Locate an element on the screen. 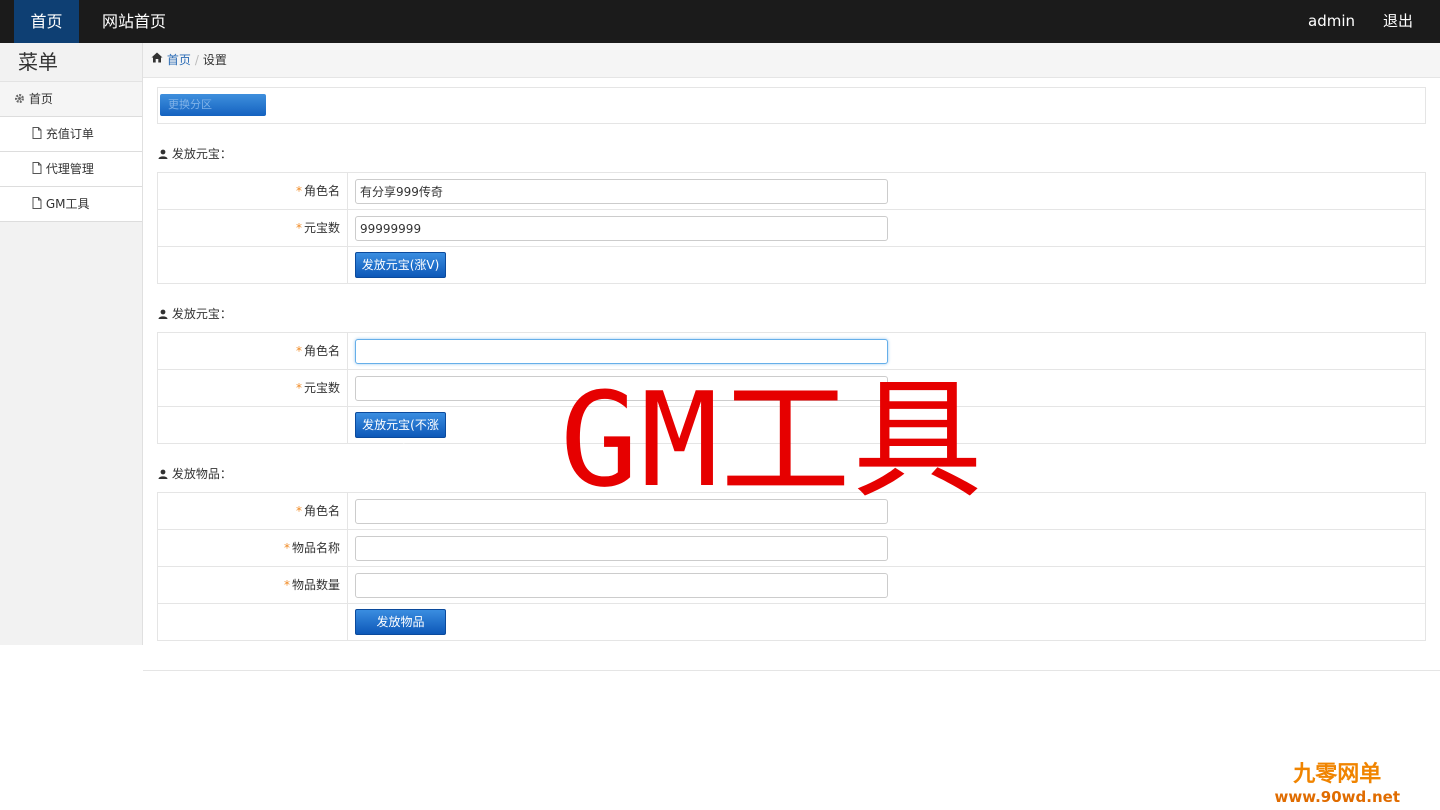 The image size is (1440, 810). watermark-line1: 九零网单 is located at coordinates (1337, 774).